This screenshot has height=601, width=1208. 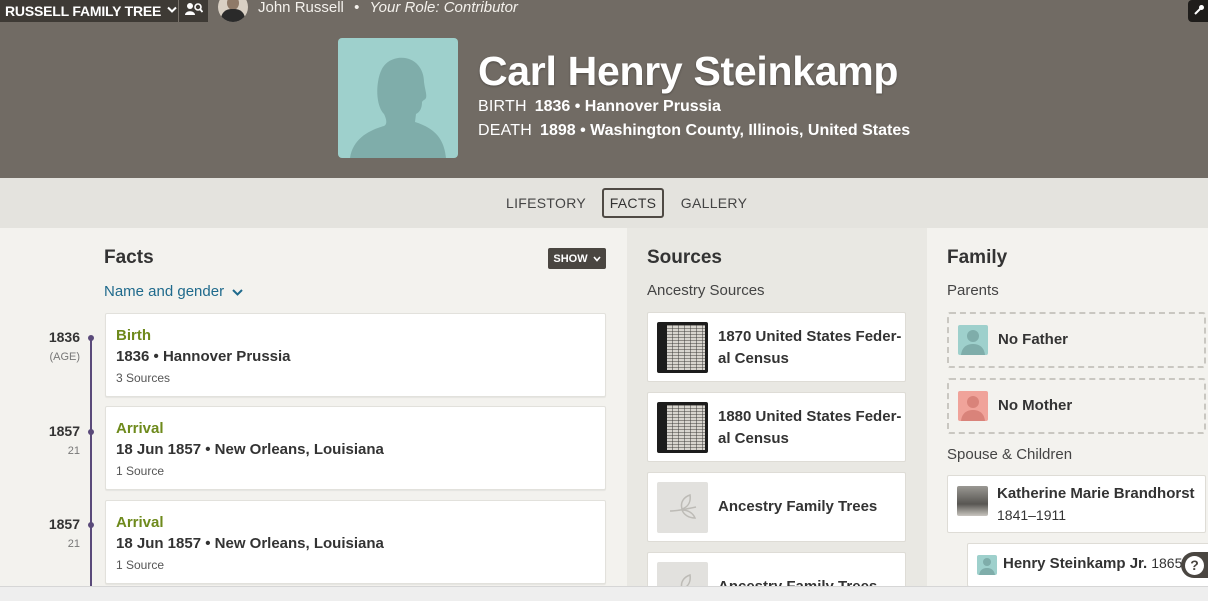 I want to click on tools-button, so click(x=1198, y=11).